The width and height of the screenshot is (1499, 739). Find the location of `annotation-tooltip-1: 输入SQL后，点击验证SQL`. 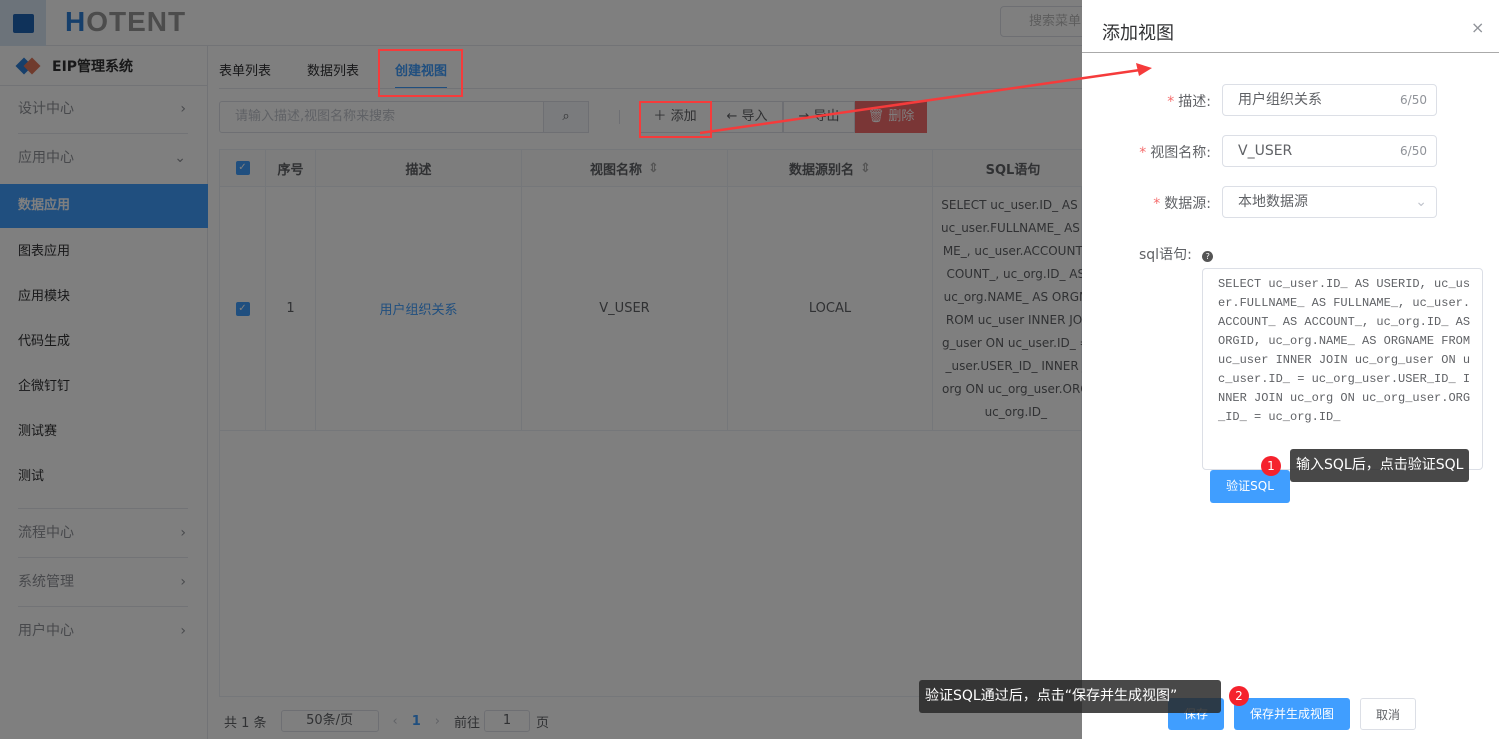

annotation-tooltip-1: 输入SQL后，点击验证SQL is located at coordinates (1380, 465).